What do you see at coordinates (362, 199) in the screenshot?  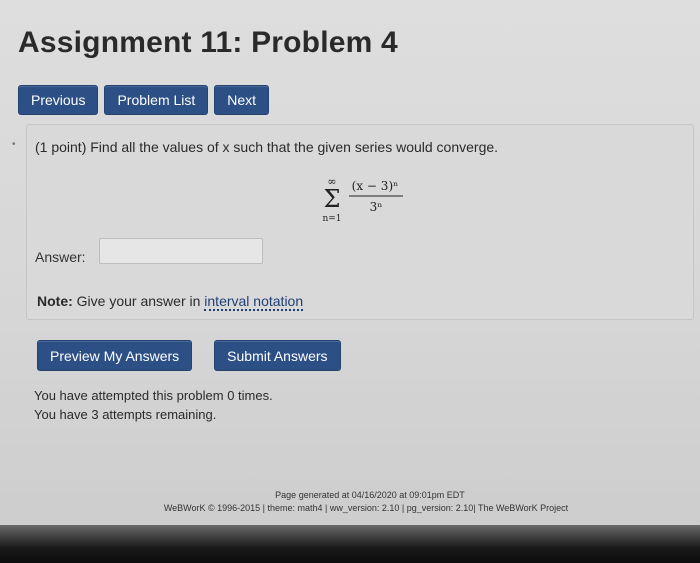 I see `series-formula: ∞ Σ n=1 (x − 3)ⁿ 3ⁿ` at bounding box center [362, 199].